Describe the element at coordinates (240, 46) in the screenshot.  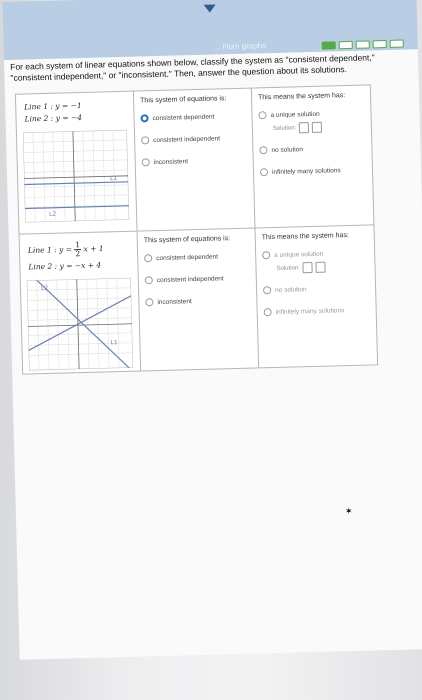
I see `topic-title: ... Num graphs` at that location.